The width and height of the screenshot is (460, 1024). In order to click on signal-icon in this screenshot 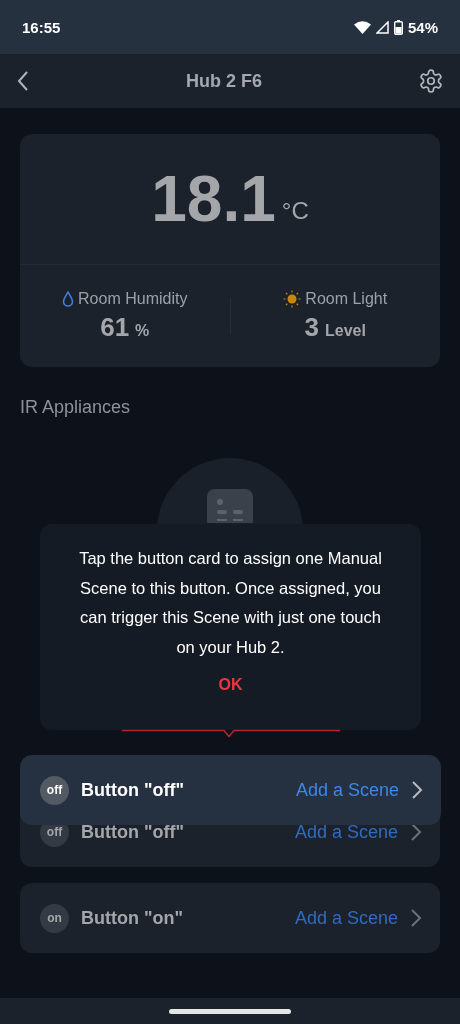, I will do `click(382, 27)`.